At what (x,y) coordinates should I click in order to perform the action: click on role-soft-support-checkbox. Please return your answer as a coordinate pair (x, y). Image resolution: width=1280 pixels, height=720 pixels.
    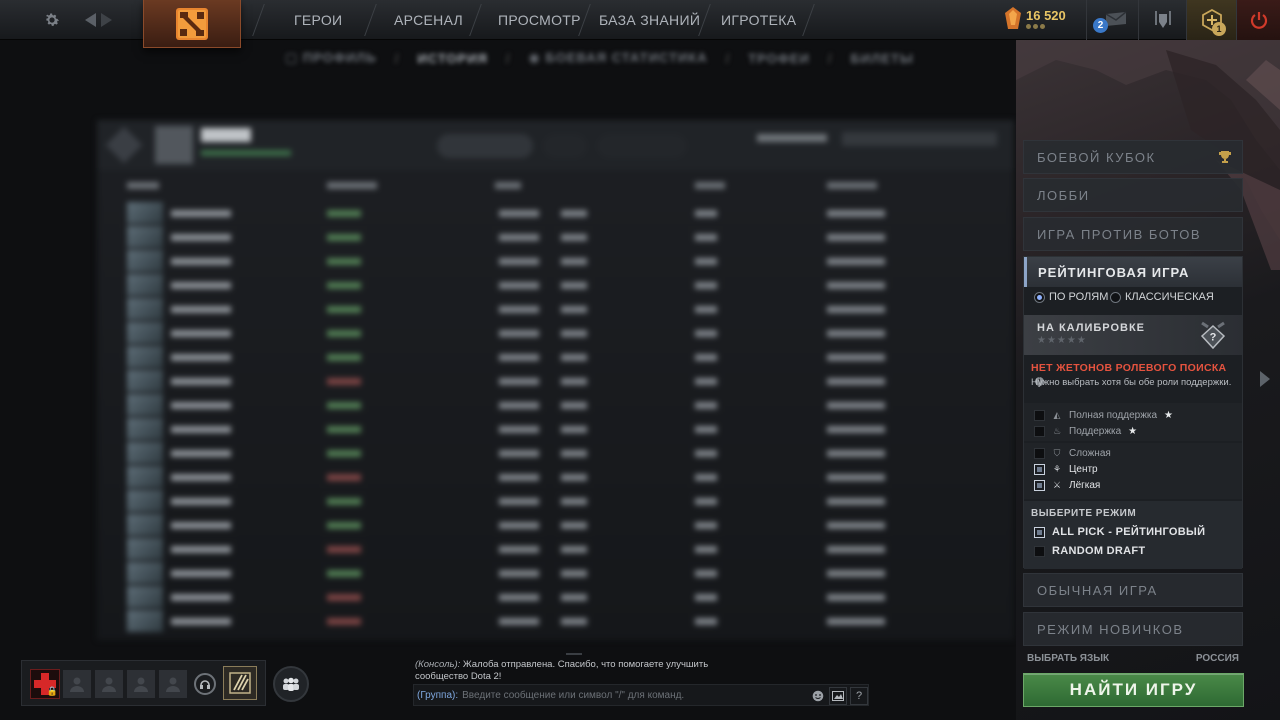
    Looking at the image, I should click on (1039, 431).